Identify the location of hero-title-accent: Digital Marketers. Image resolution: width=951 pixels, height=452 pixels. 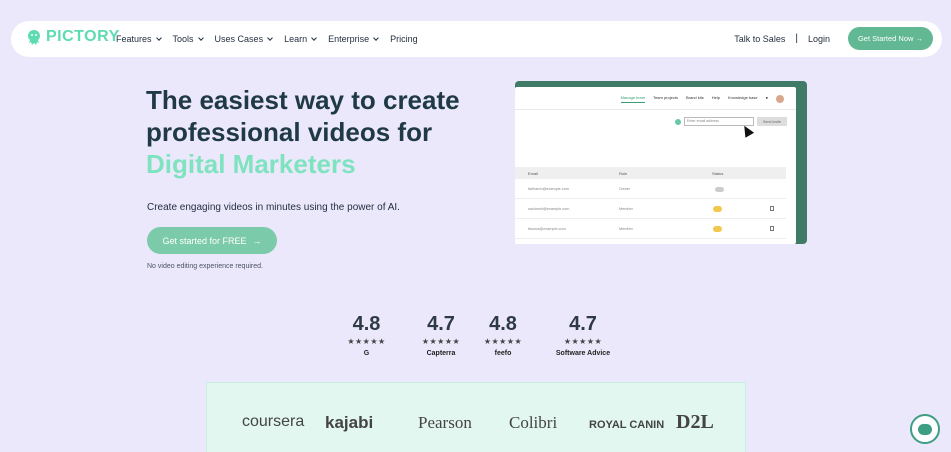
(251, 164).